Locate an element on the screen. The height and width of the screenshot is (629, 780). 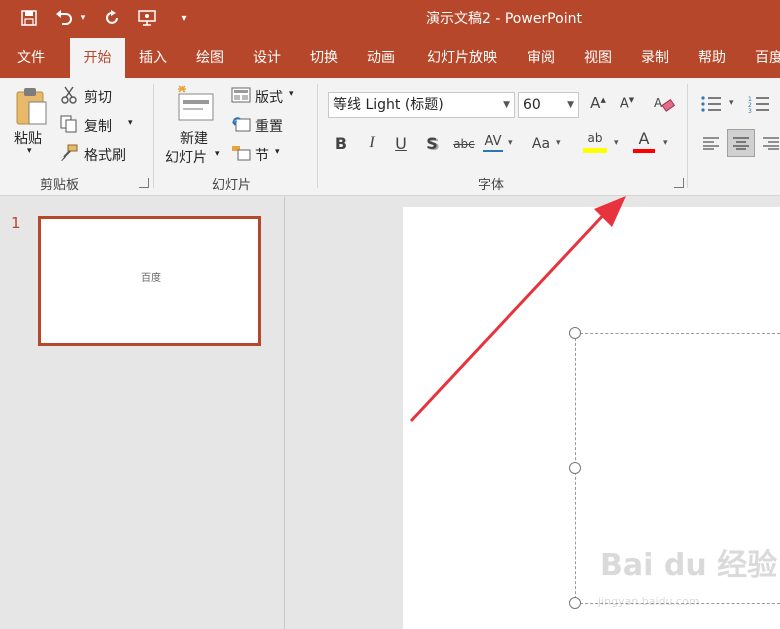
title-bar: ▾ ▾ 演示文稿2 - PowerPoint is located at coordinates (390, 19).